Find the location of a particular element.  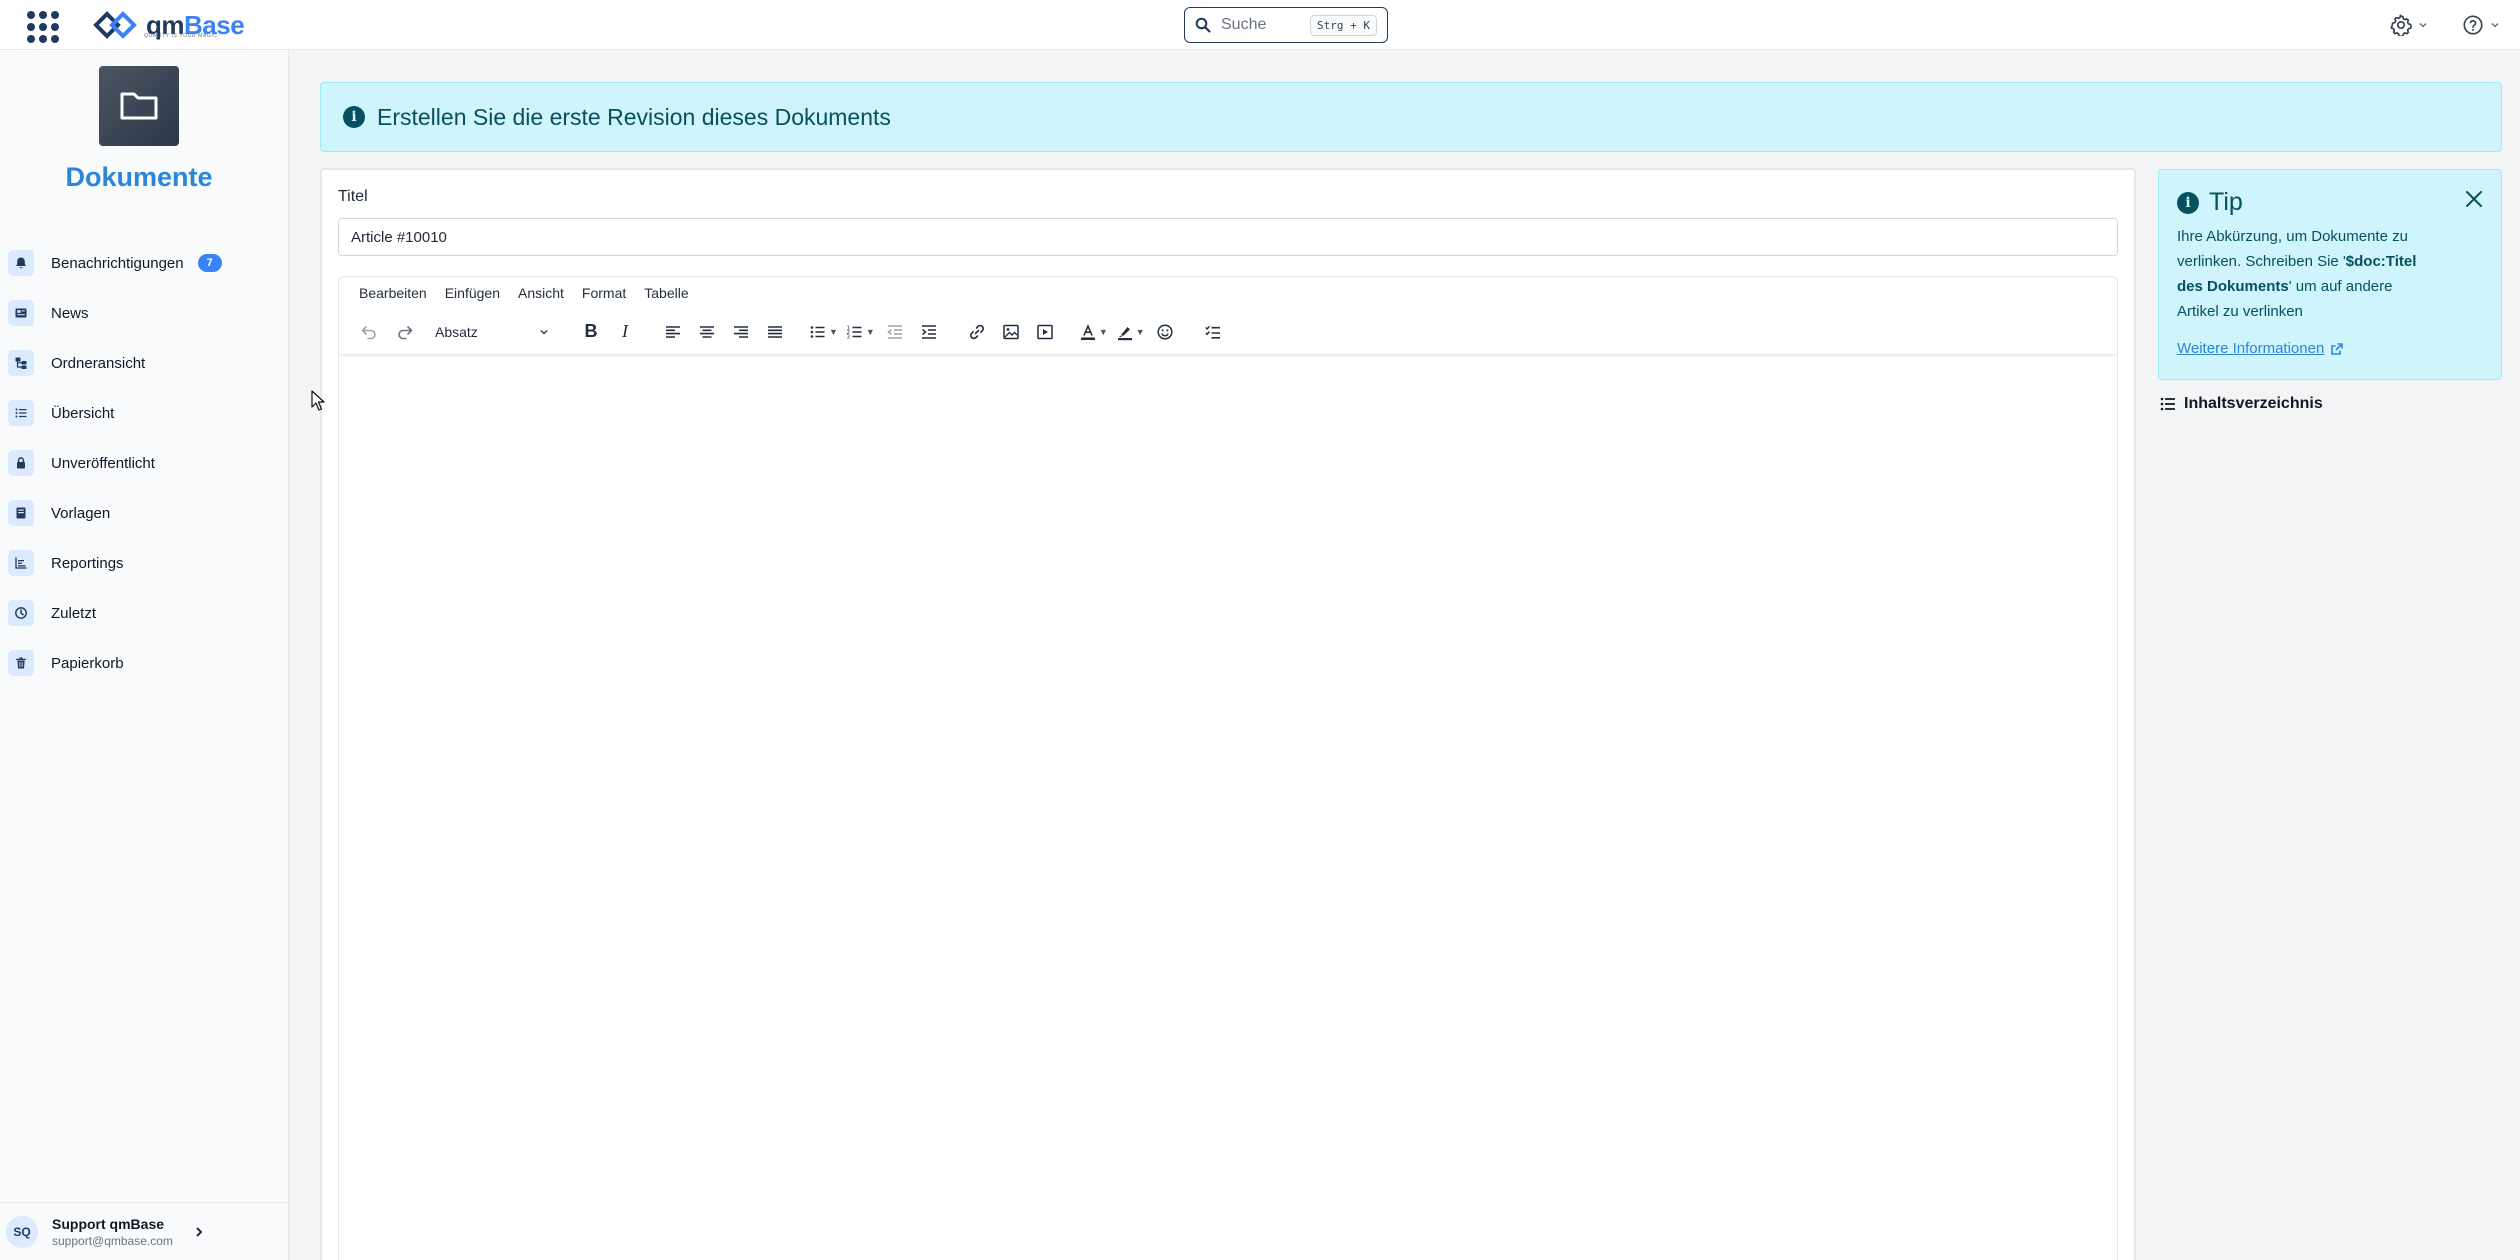

user-profile-menu: SQ Support qmBase support@qmbase.com is located at coordinates (144, 1231).